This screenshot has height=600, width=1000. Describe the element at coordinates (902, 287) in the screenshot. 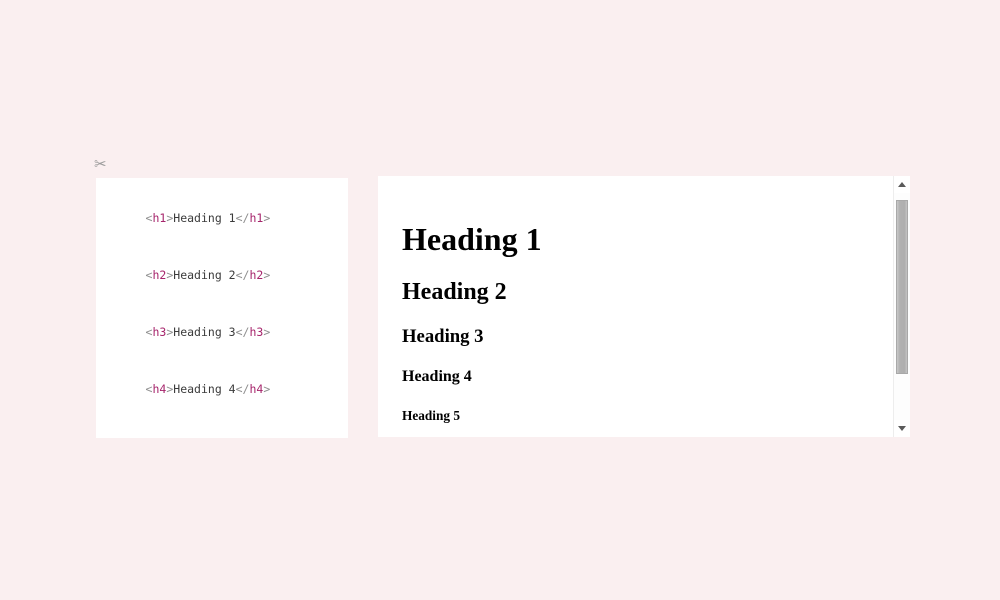

I see `scrollbar-thumb` at that location.